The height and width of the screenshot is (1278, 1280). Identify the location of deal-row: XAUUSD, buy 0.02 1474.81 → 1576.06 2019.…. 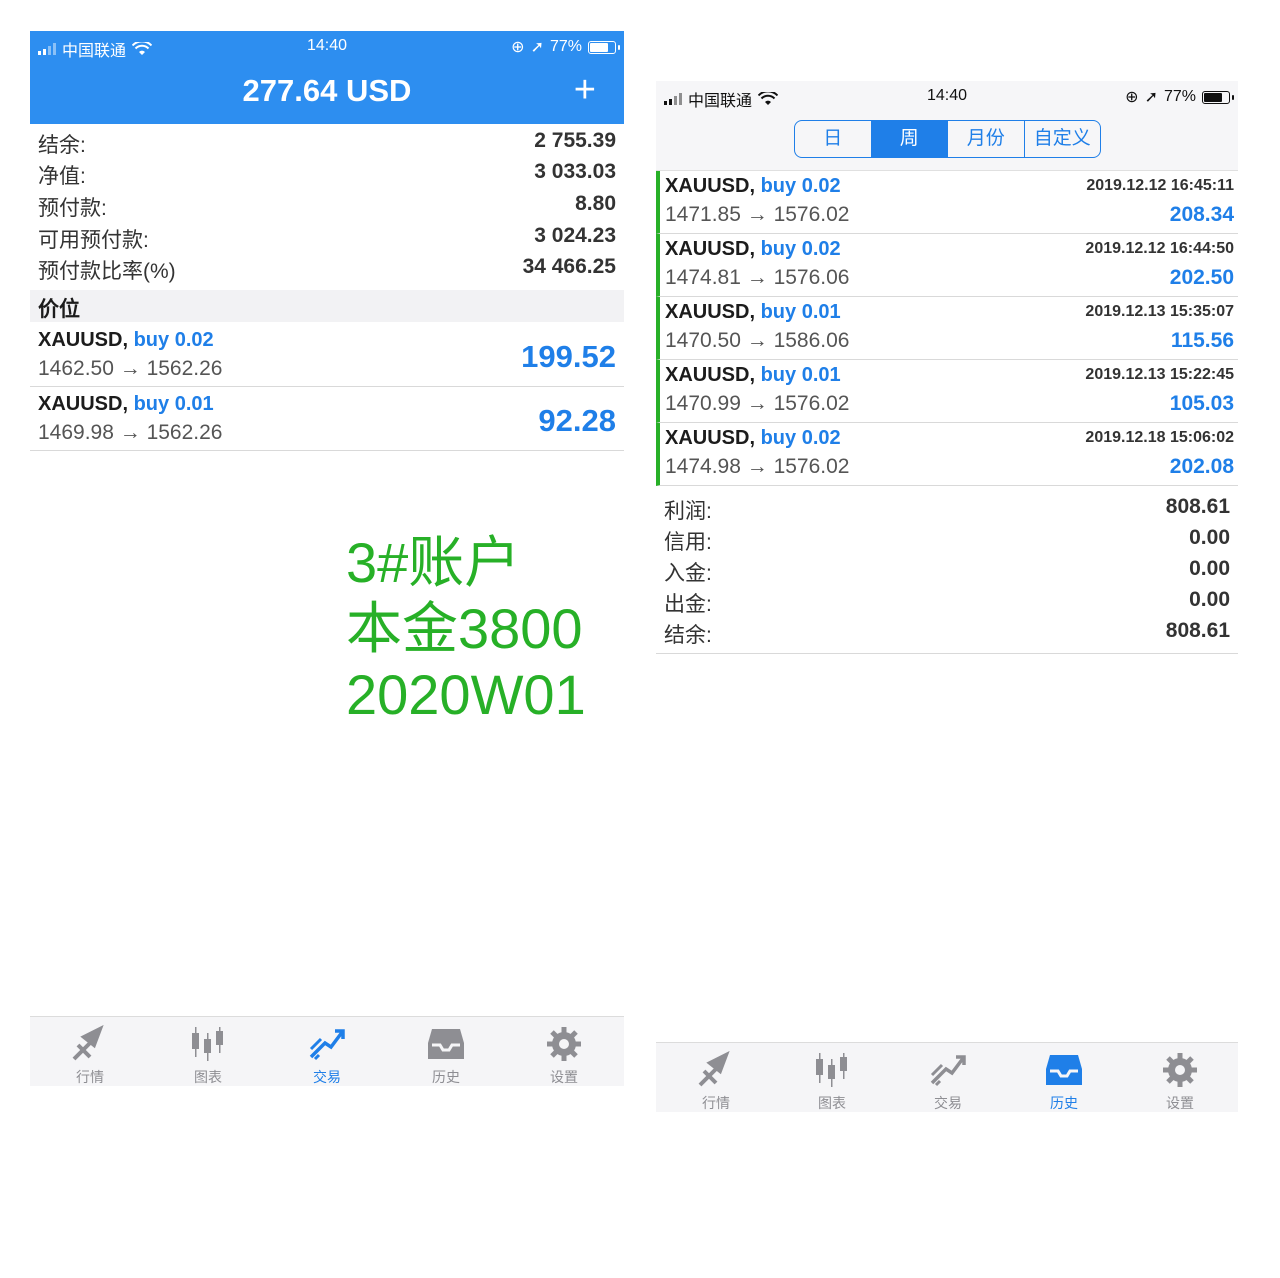
(947, 265).